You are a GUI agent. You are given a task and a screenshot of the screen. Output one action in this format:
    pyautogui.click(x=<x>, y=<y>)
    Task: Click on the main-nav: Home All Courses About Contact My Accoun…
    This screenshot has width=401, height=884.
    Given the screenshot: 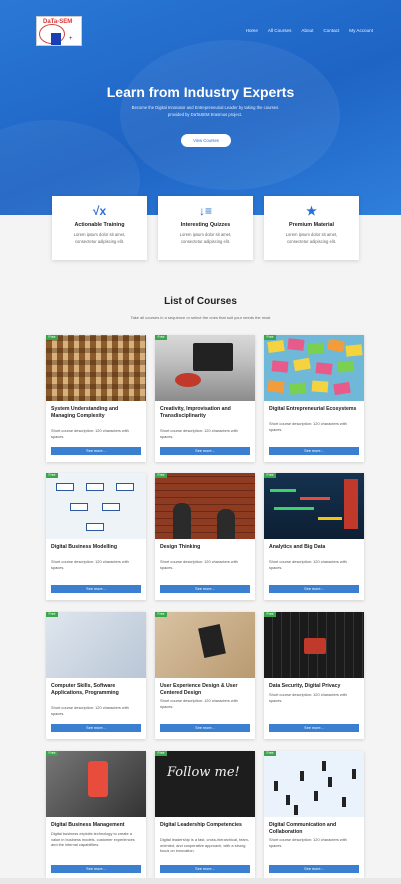 What is the action you would take?
    pyautogui.click(x=309, y=30)
    